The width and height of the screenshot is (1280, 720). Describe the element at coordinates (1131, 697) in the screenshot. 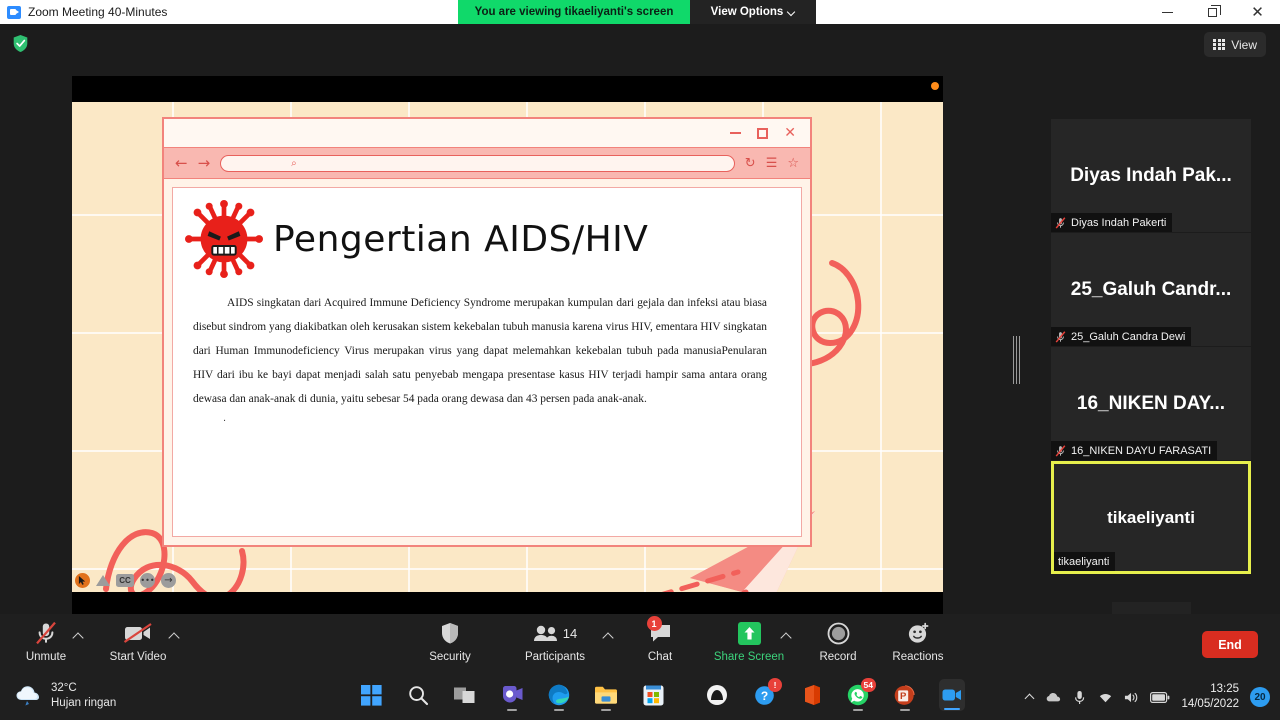

I see `volume-icon` at that location.